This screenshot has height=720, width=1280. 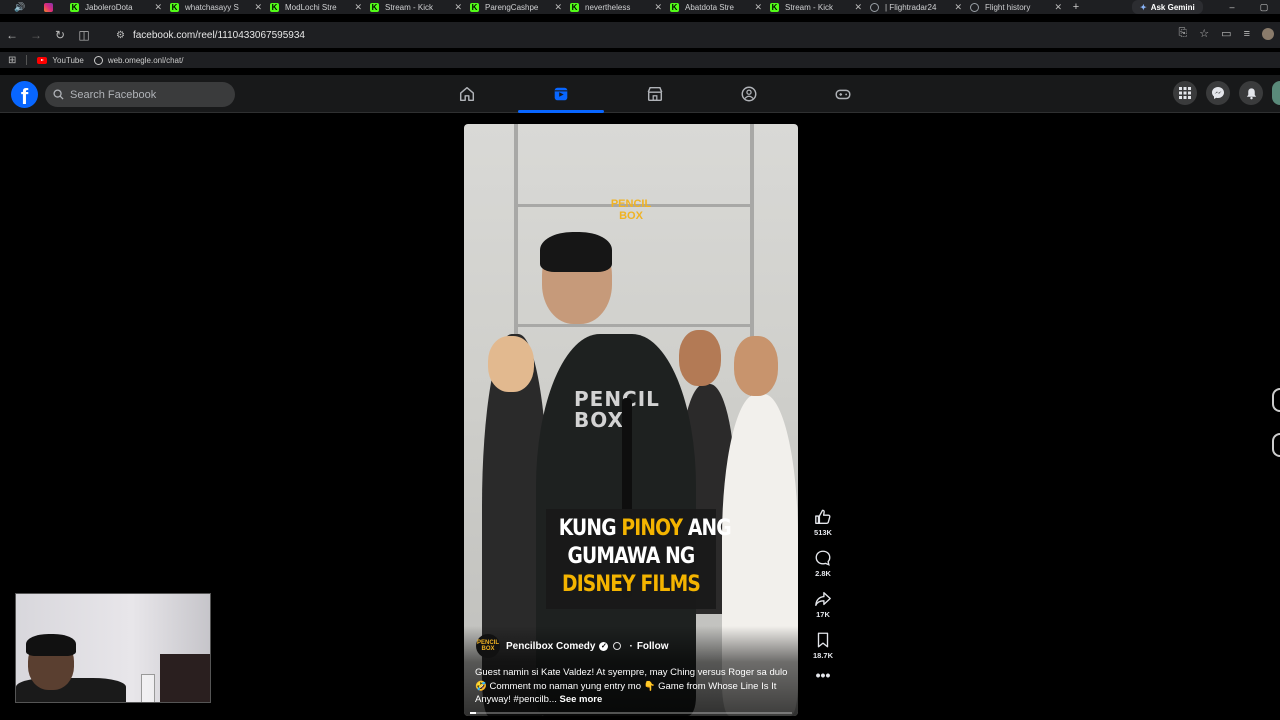 I want to click on profile-avatar, so click(x=1268, y=33).